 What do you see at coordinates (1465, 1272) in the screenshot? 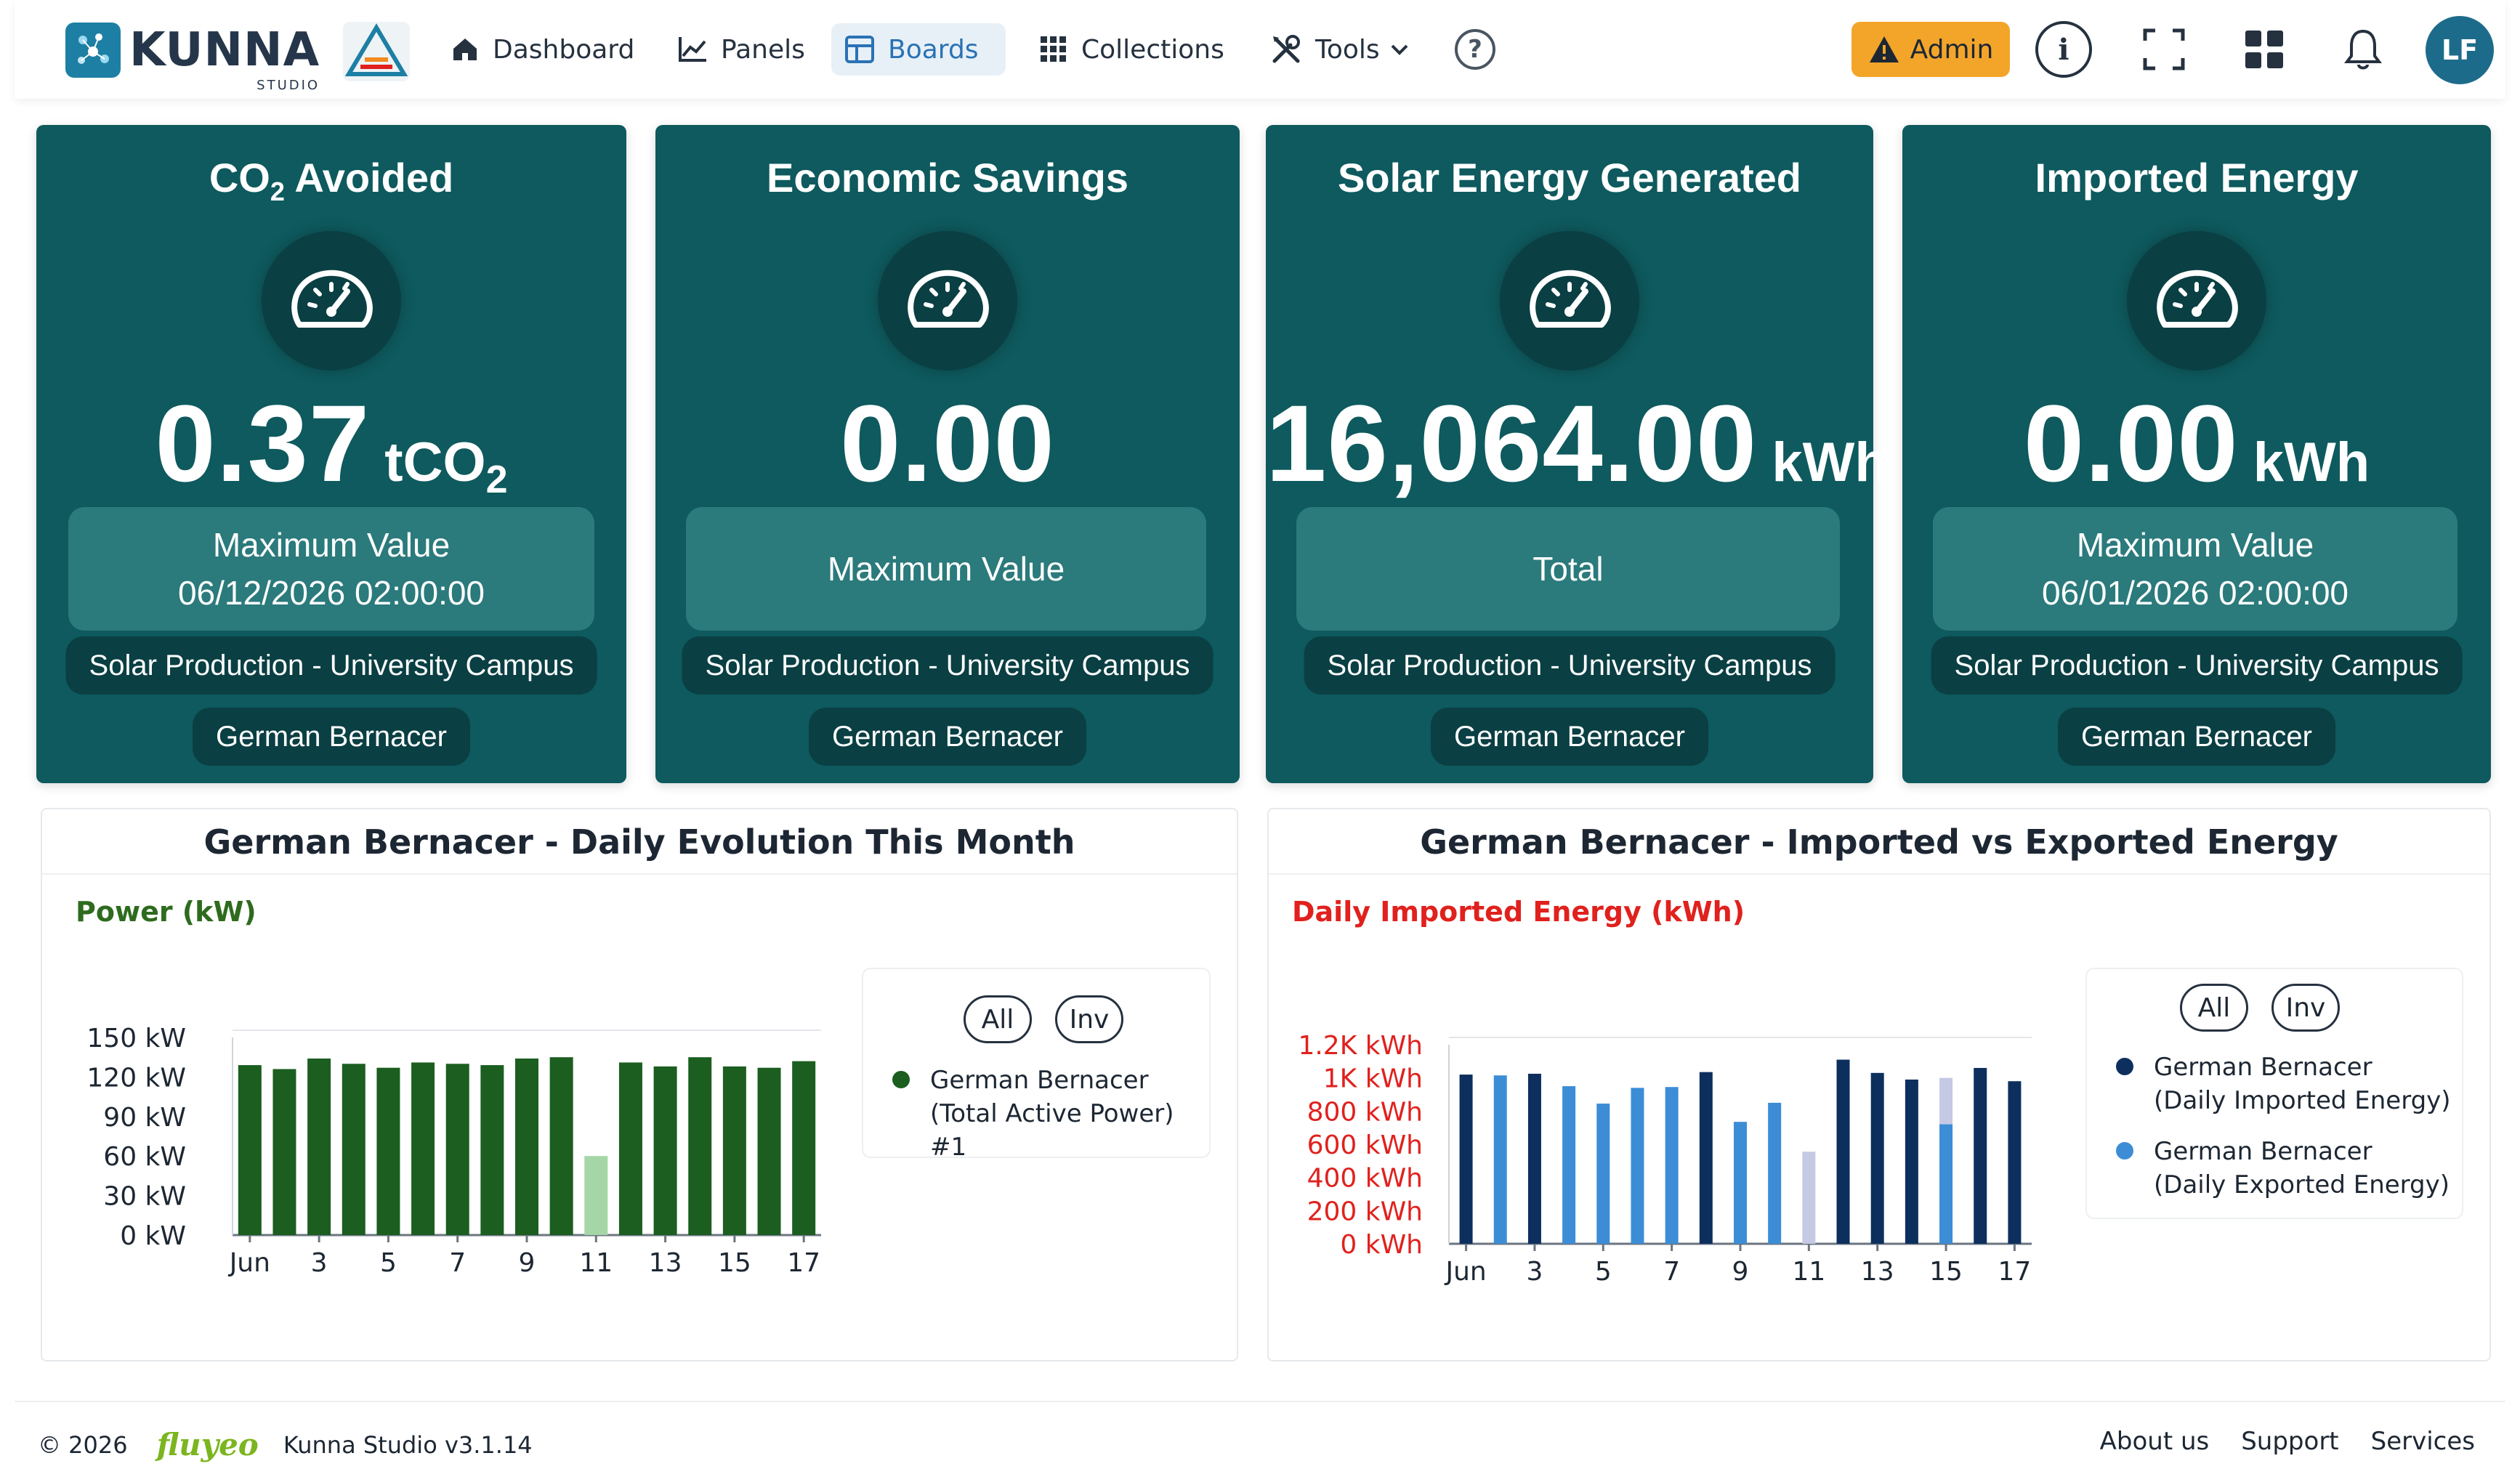
I see `x-tick-label: Jun` at bounding box center [1465, 1272].